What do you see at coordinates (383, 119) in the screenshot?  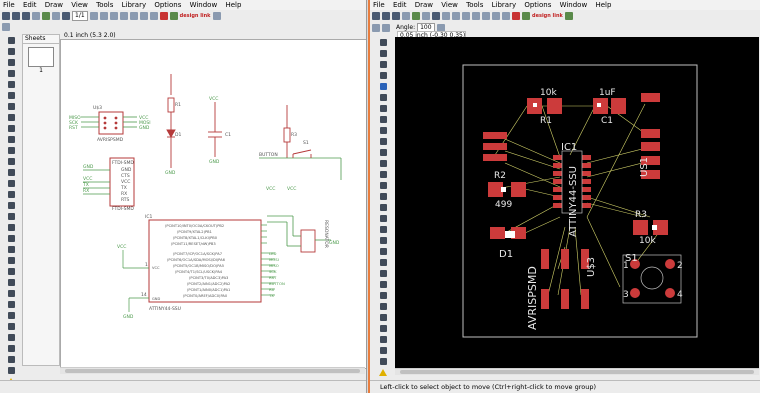 I see `board-rotate-tool-icon` at bounding box center [383, 119].